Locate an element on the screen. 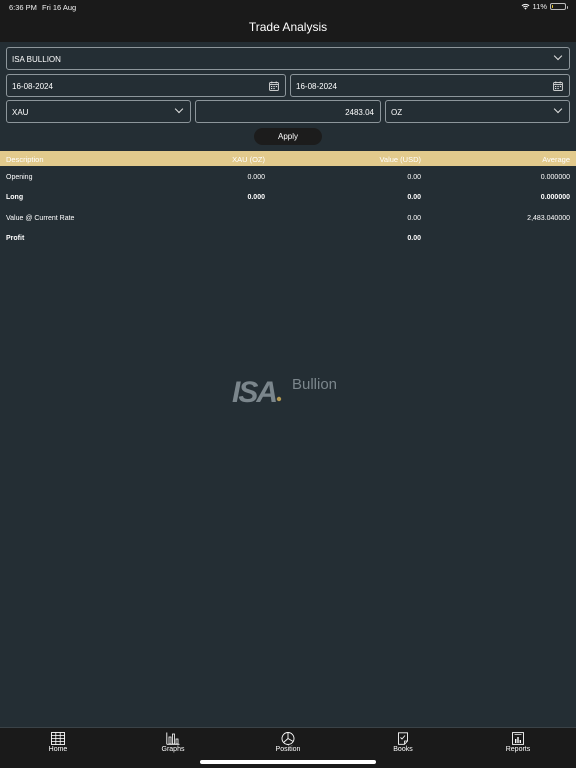 The width and height of the screenshot is (576, 768). unit-value: OZ is located at coordinates (397, 112).